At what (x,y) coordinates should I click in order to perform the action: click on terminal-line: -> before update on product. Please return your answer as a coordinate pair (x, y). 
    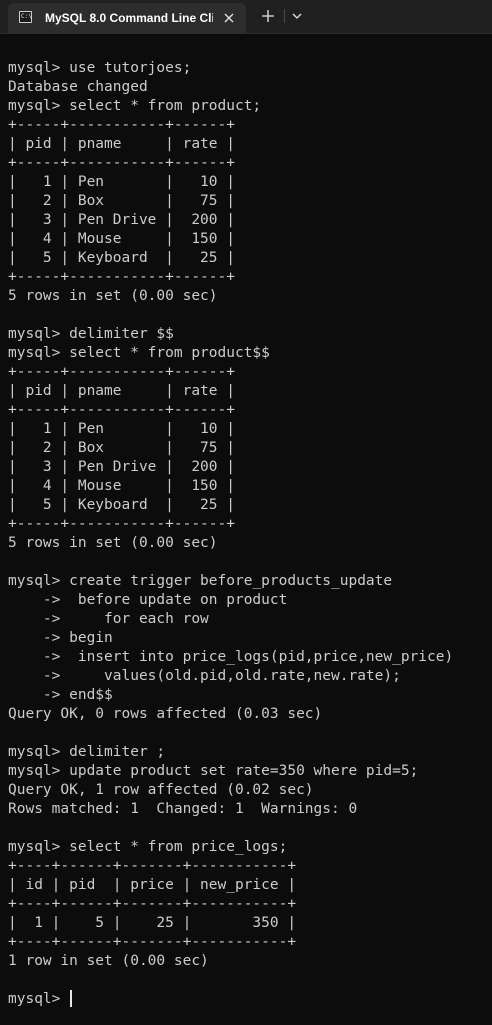
    Looking at the image, I should click on (148, 600).